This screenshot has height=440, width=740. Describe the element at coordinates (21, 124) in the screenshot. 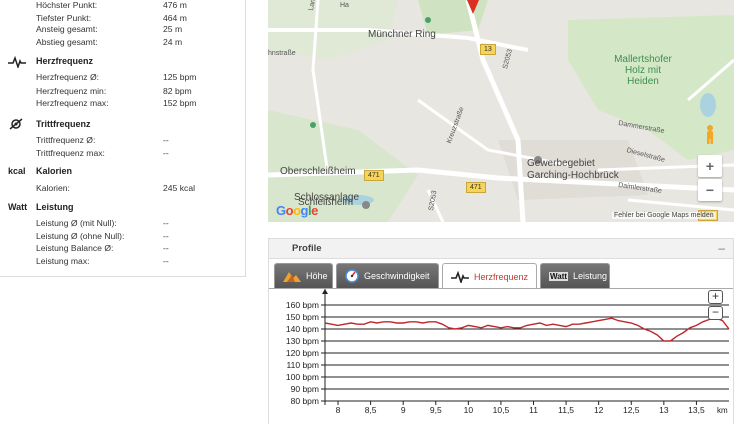

I see `cadence-icon` at that location.